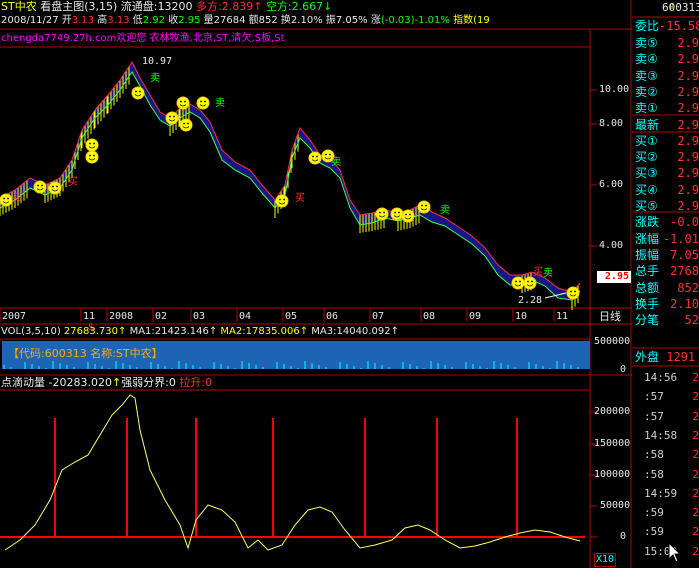 This screenshot has width=699, height=568. What do you see at coordinates (684, 303) in the screenshot?
I see `order-book-value: 2.10` at bounding box center [684, 303].